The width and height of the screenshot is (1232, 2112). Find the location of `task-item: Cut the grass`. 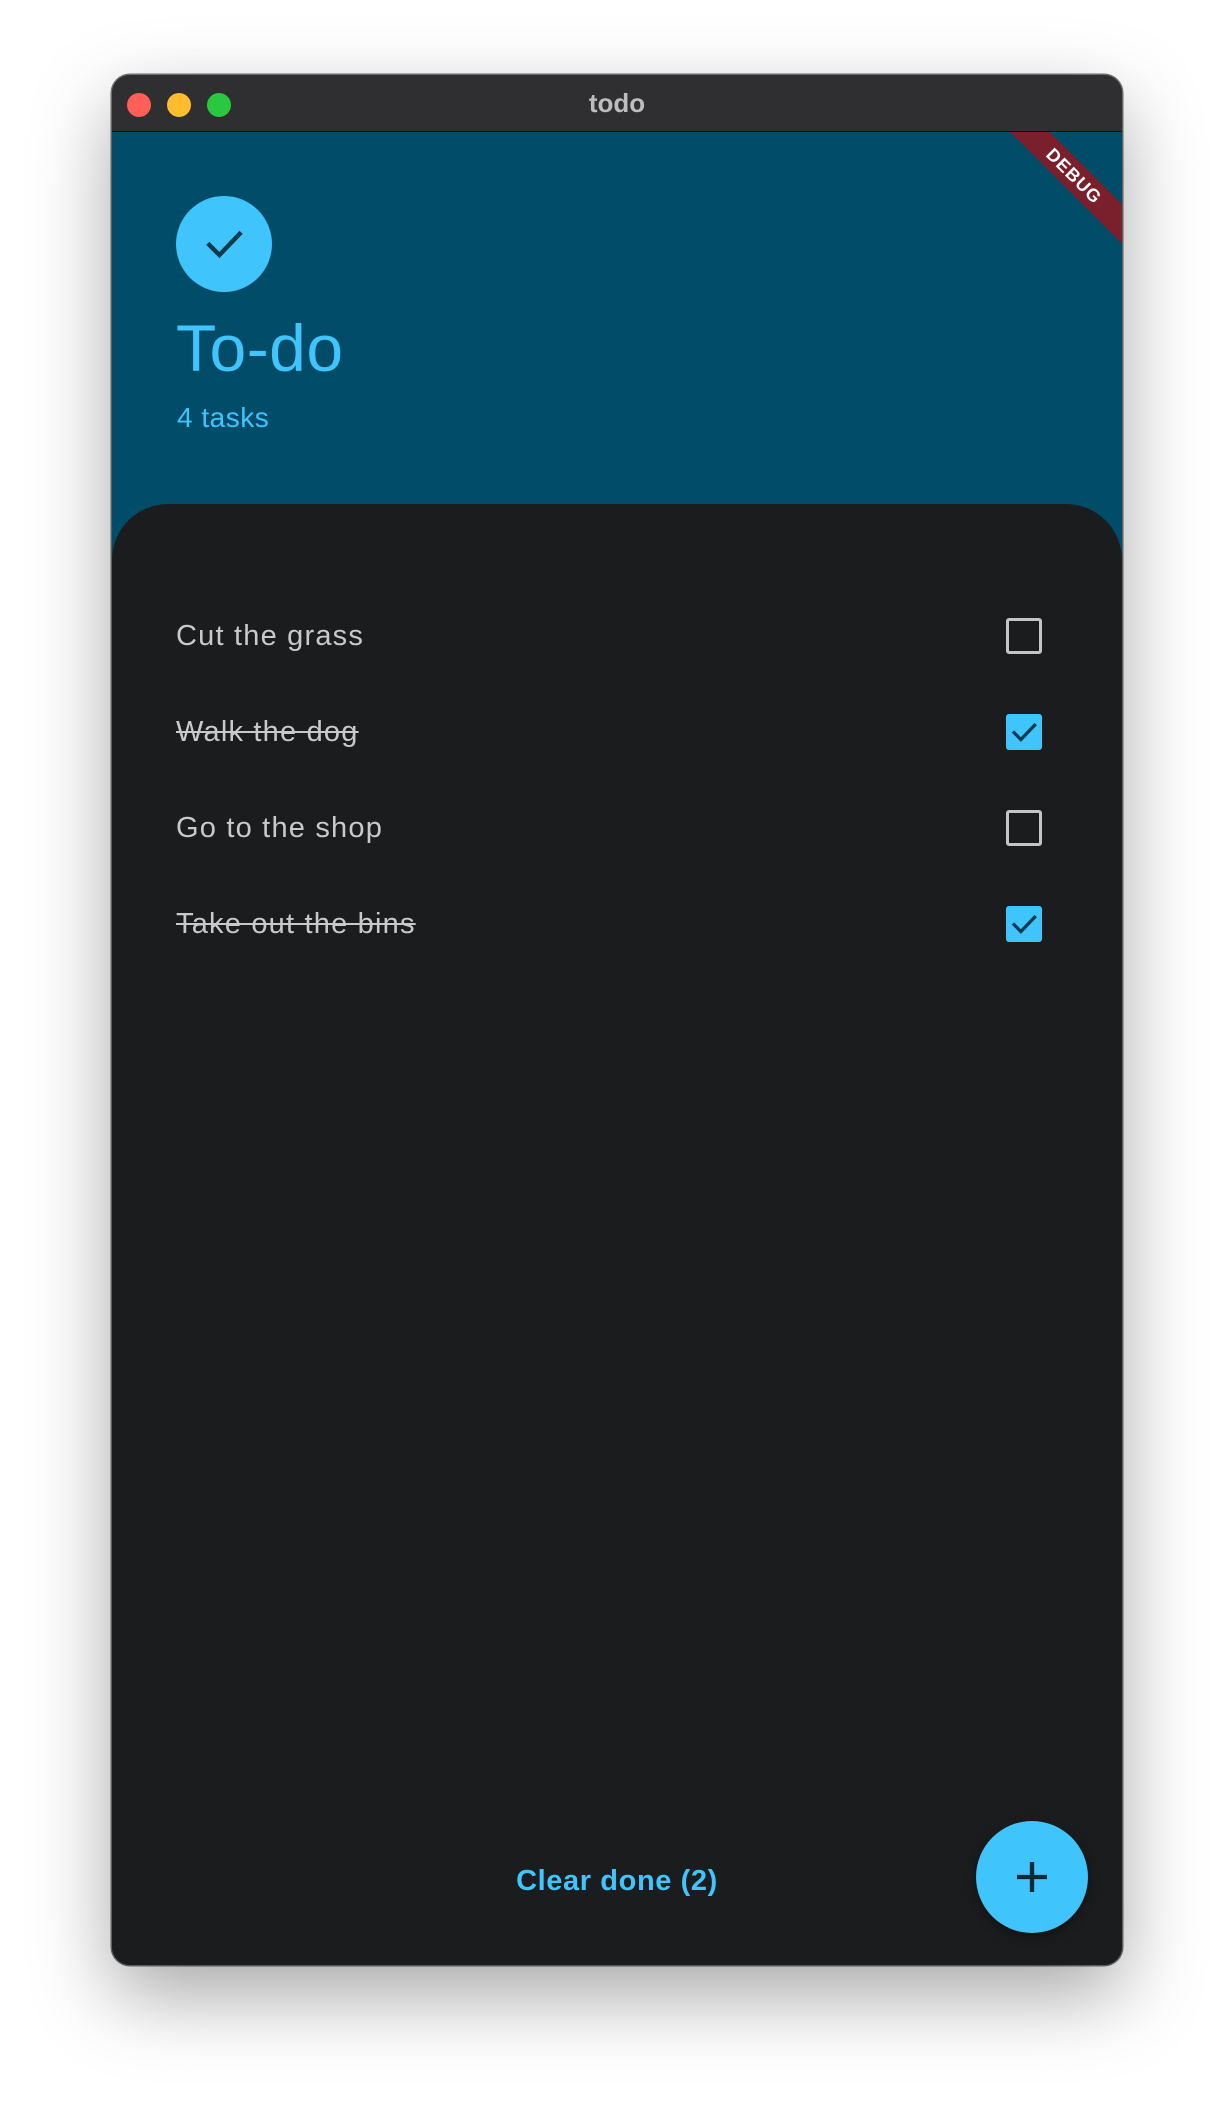

task-item: Cut the grass is located at coordinates (617, 636).